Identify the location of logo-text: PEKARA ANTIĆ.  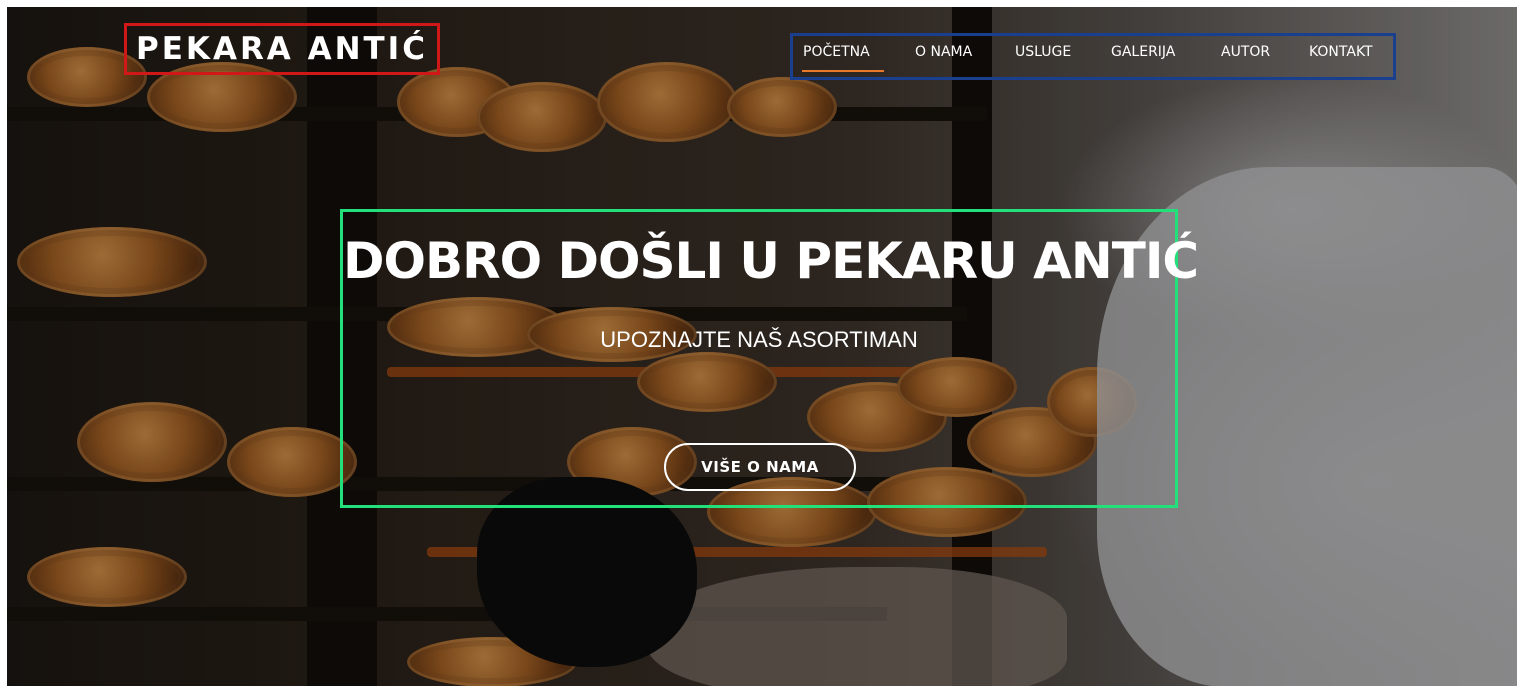
(282, 49).